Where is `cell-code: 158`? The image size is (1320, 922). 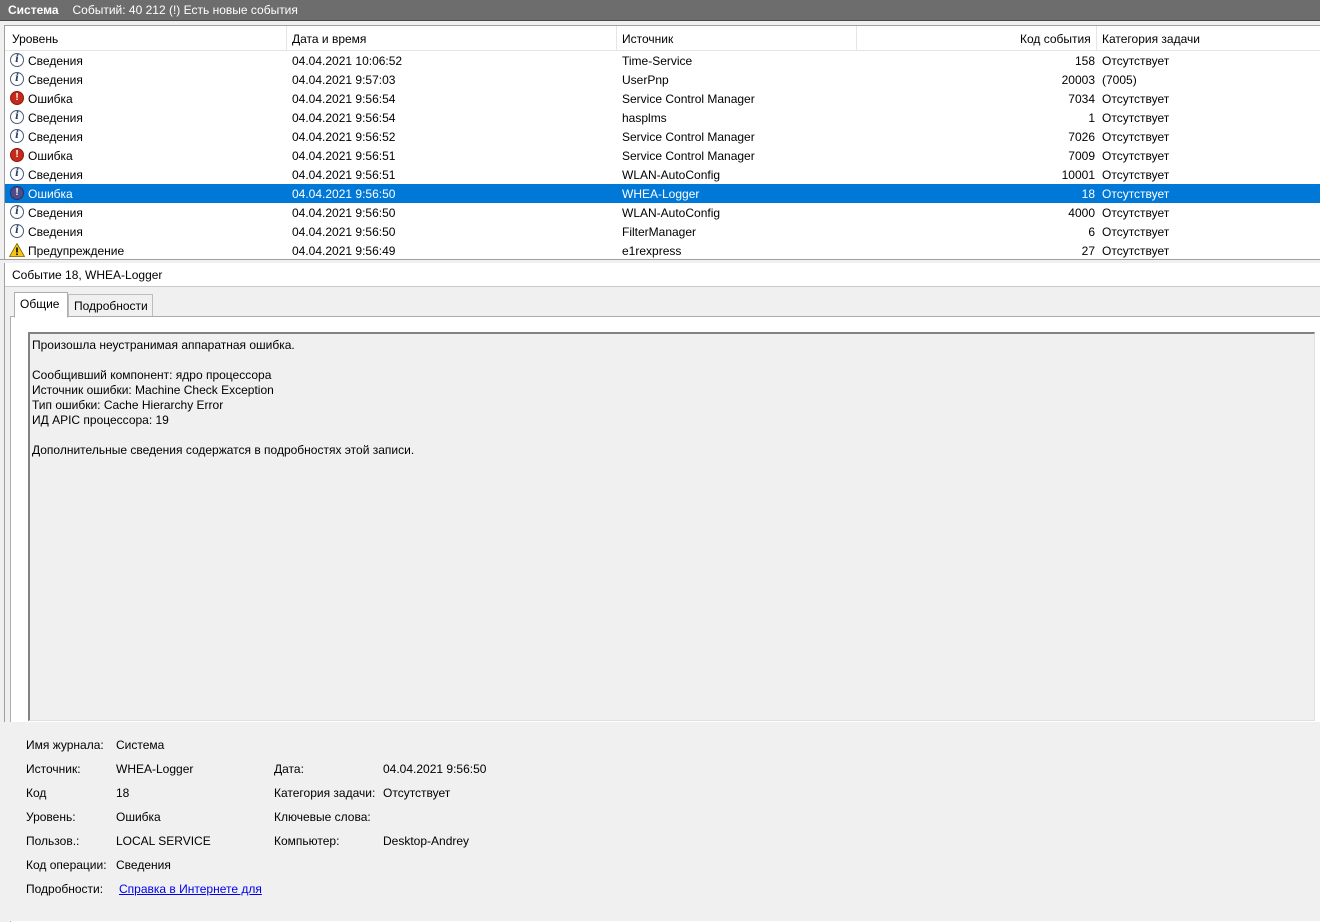 cell-code: 158 is located at coordinates (1084, 61).